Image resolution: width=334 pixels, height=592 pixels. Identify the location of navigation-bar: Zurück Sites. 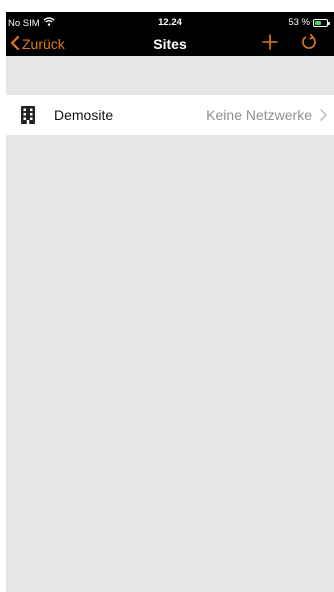
(170, 44).